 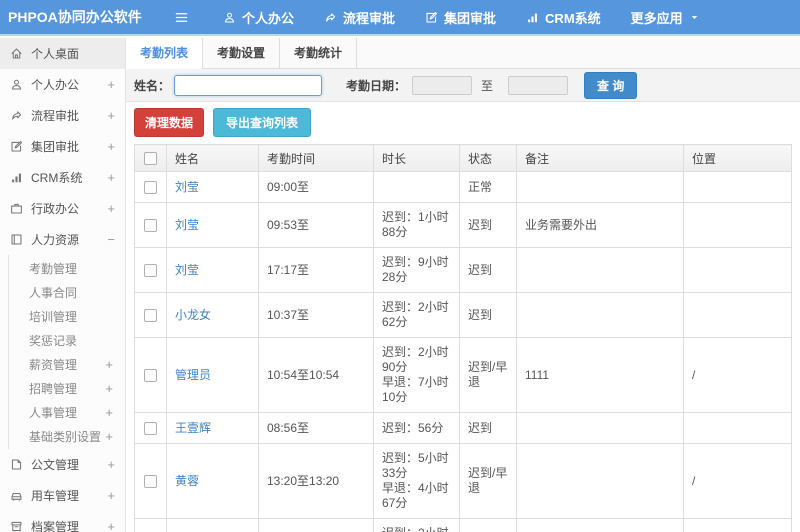 I want to click on sidebar-item-vehicle-mgmt: 用车管理 +, so click(x=62, y=495).